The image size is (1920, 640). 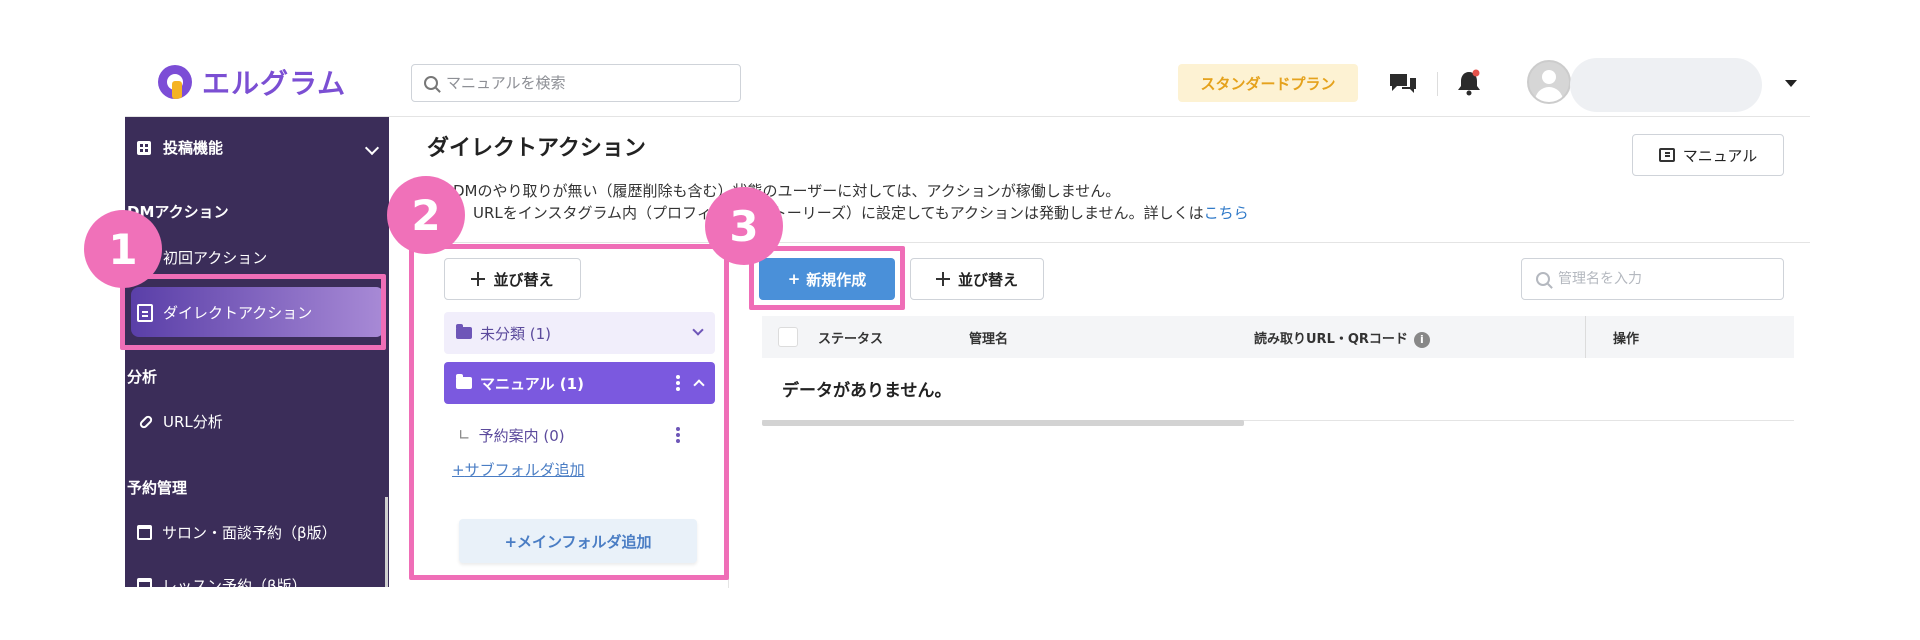 What do you see at coordinates (249, 533) in the screenshot?
I see `sidebar-item-label: サロン・面談予約（β版）` at bounding box center [249, 533].